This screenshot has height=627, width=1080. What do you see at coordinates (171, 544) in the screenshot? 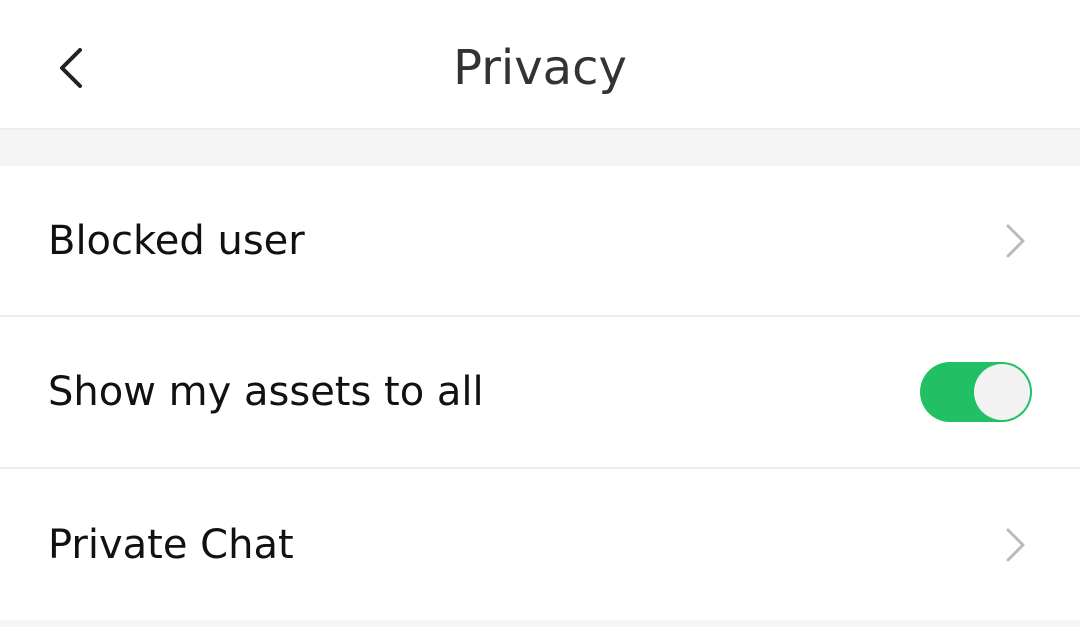
I see `private-chat-label: Private Chat` at bounding box center [171, 544].